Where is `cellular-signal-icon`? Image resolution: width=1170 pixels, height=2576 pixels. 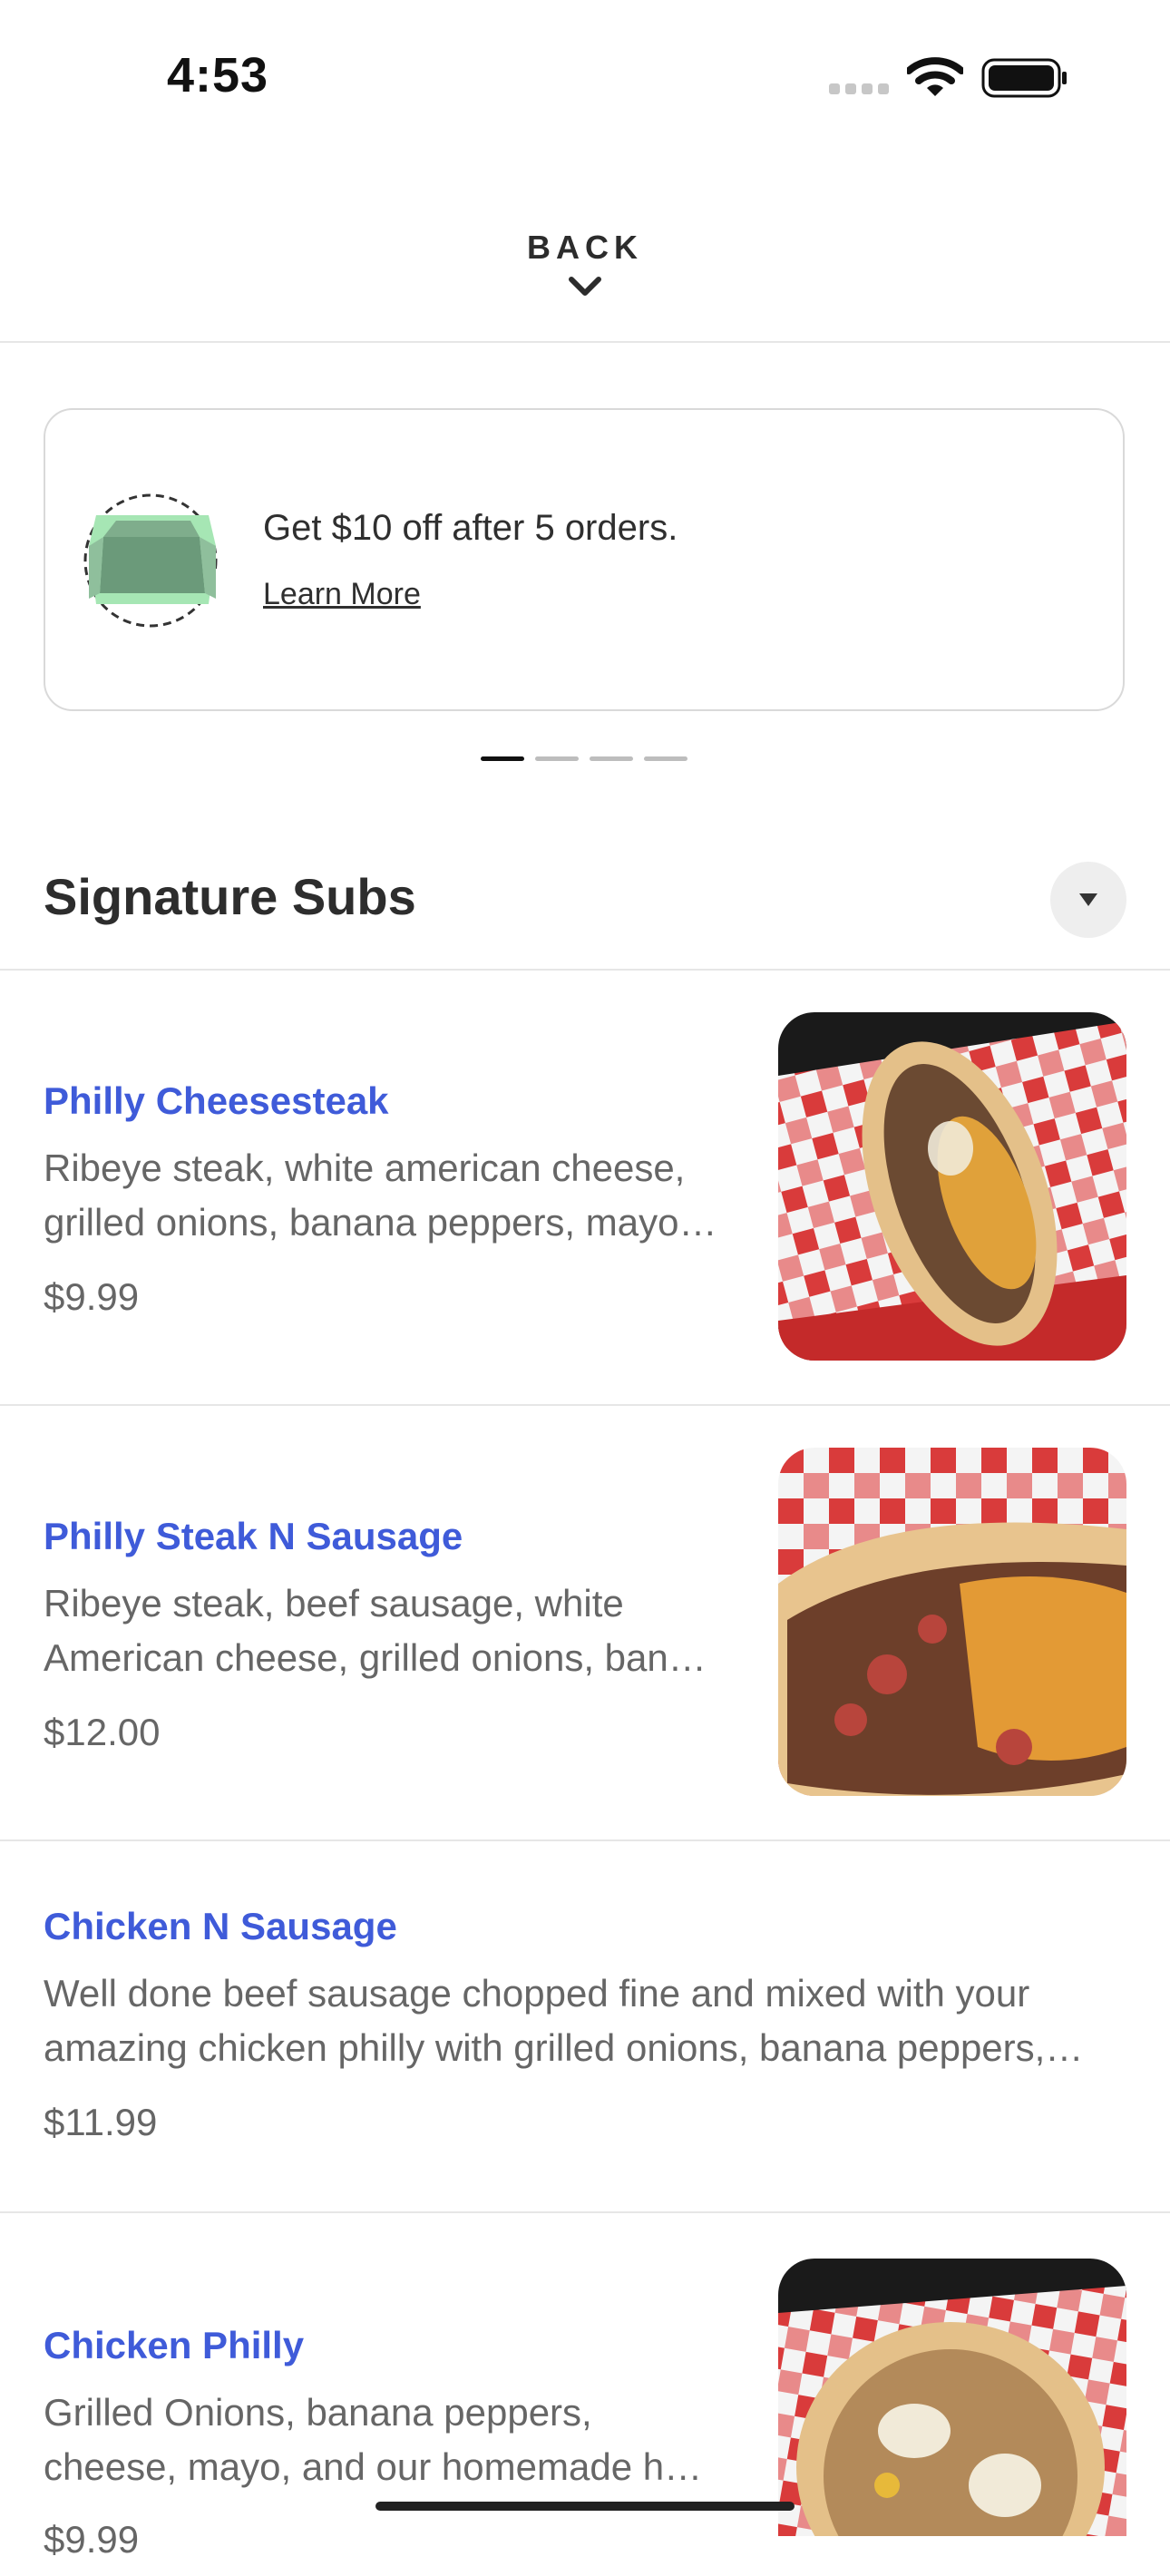
cellular-signal-icon is located at coordinates (860, 89).